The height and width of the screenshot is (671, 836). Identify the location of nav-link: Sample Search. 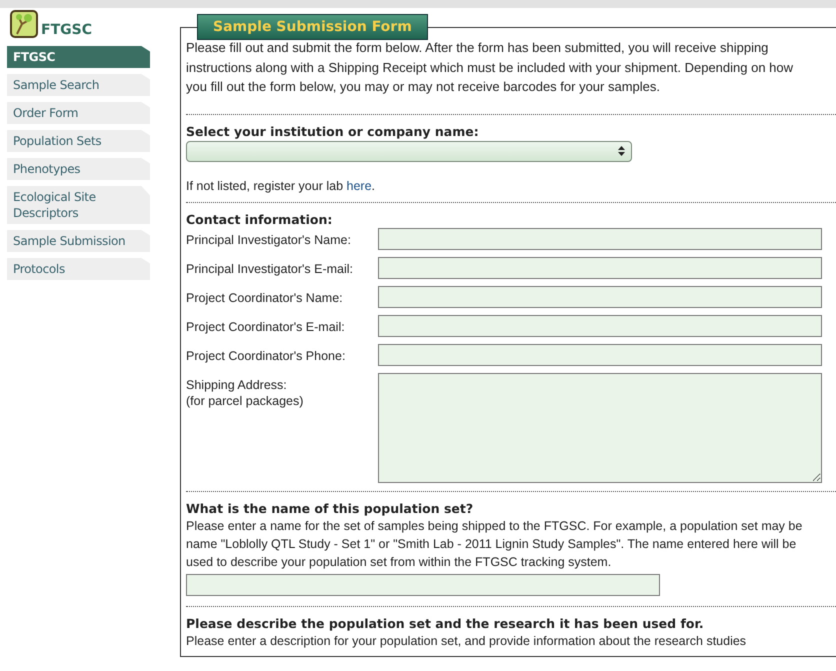
(78, 85).